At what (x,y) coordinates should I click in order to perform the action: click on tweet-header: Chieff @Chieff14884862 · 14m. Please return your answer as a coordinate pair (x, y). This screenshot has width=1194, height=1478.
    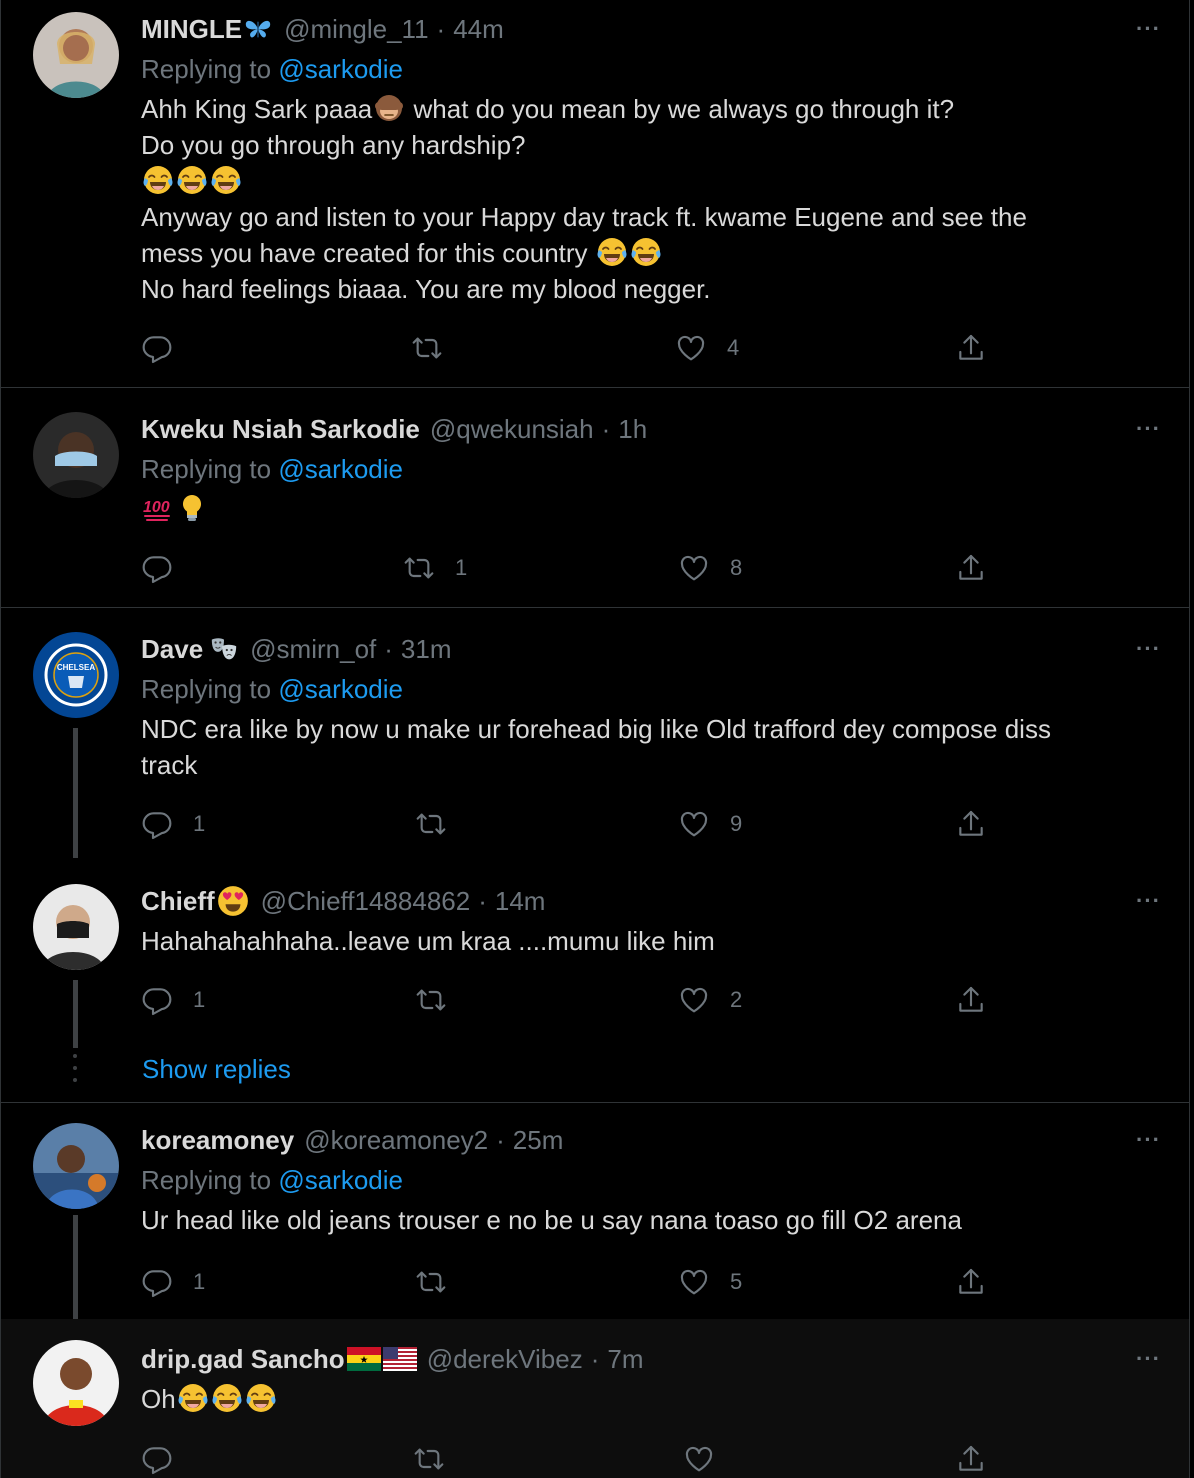
    Looking at the image, I should click on (343, 901).